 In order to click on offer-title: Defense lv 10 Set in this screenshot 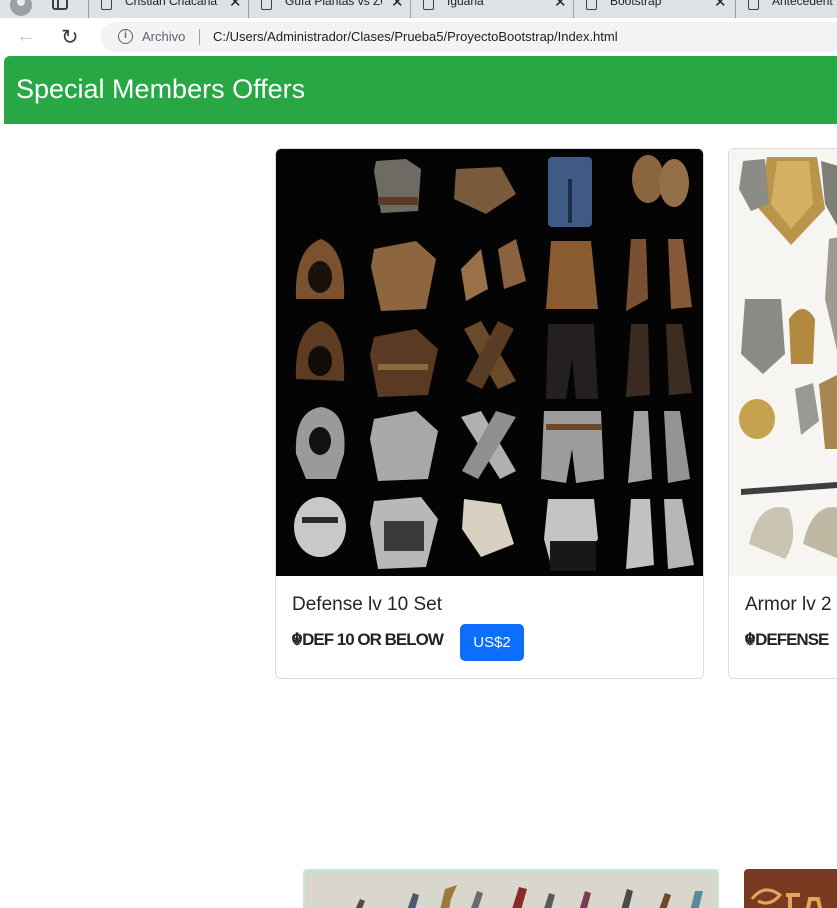, I will do `click(367, 604)`.